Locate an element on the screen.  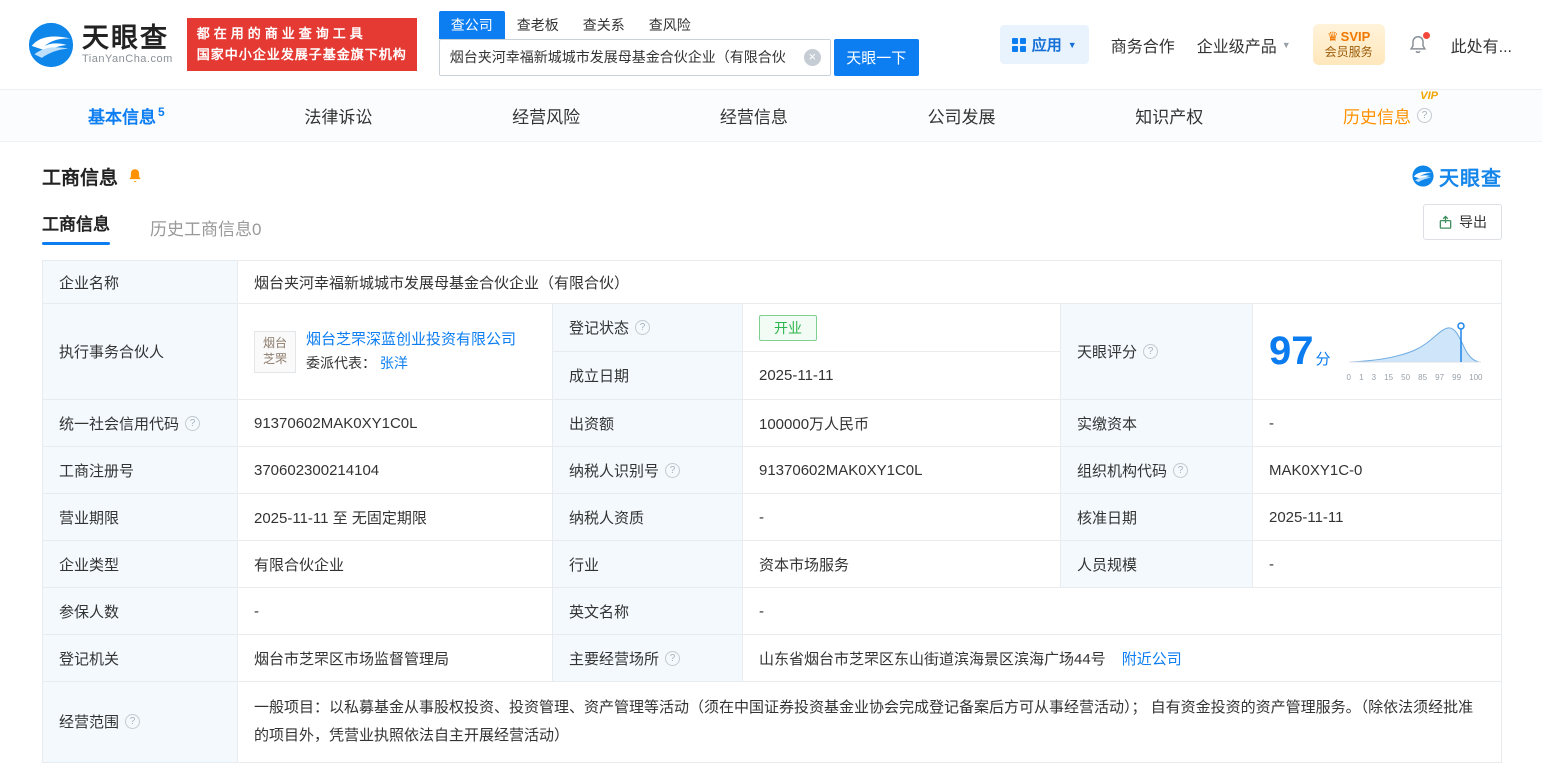
export-button: 导出 is located at coordinates (1462, 222).